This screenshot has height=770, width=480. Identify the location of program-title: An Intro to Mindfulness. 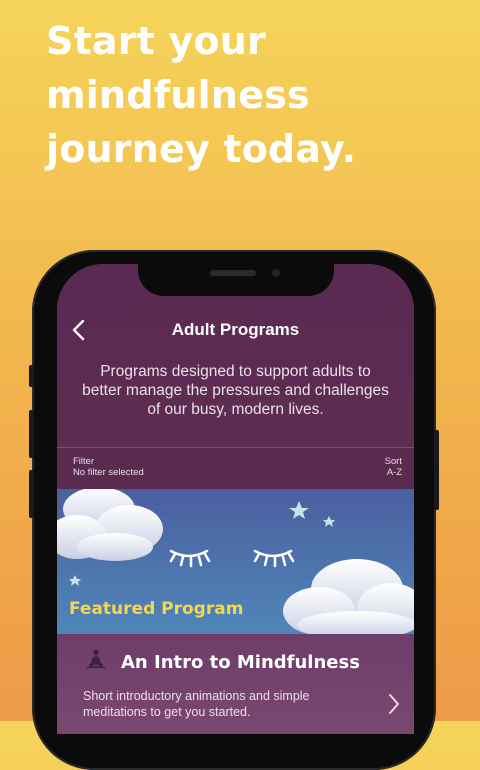
(240, 662).